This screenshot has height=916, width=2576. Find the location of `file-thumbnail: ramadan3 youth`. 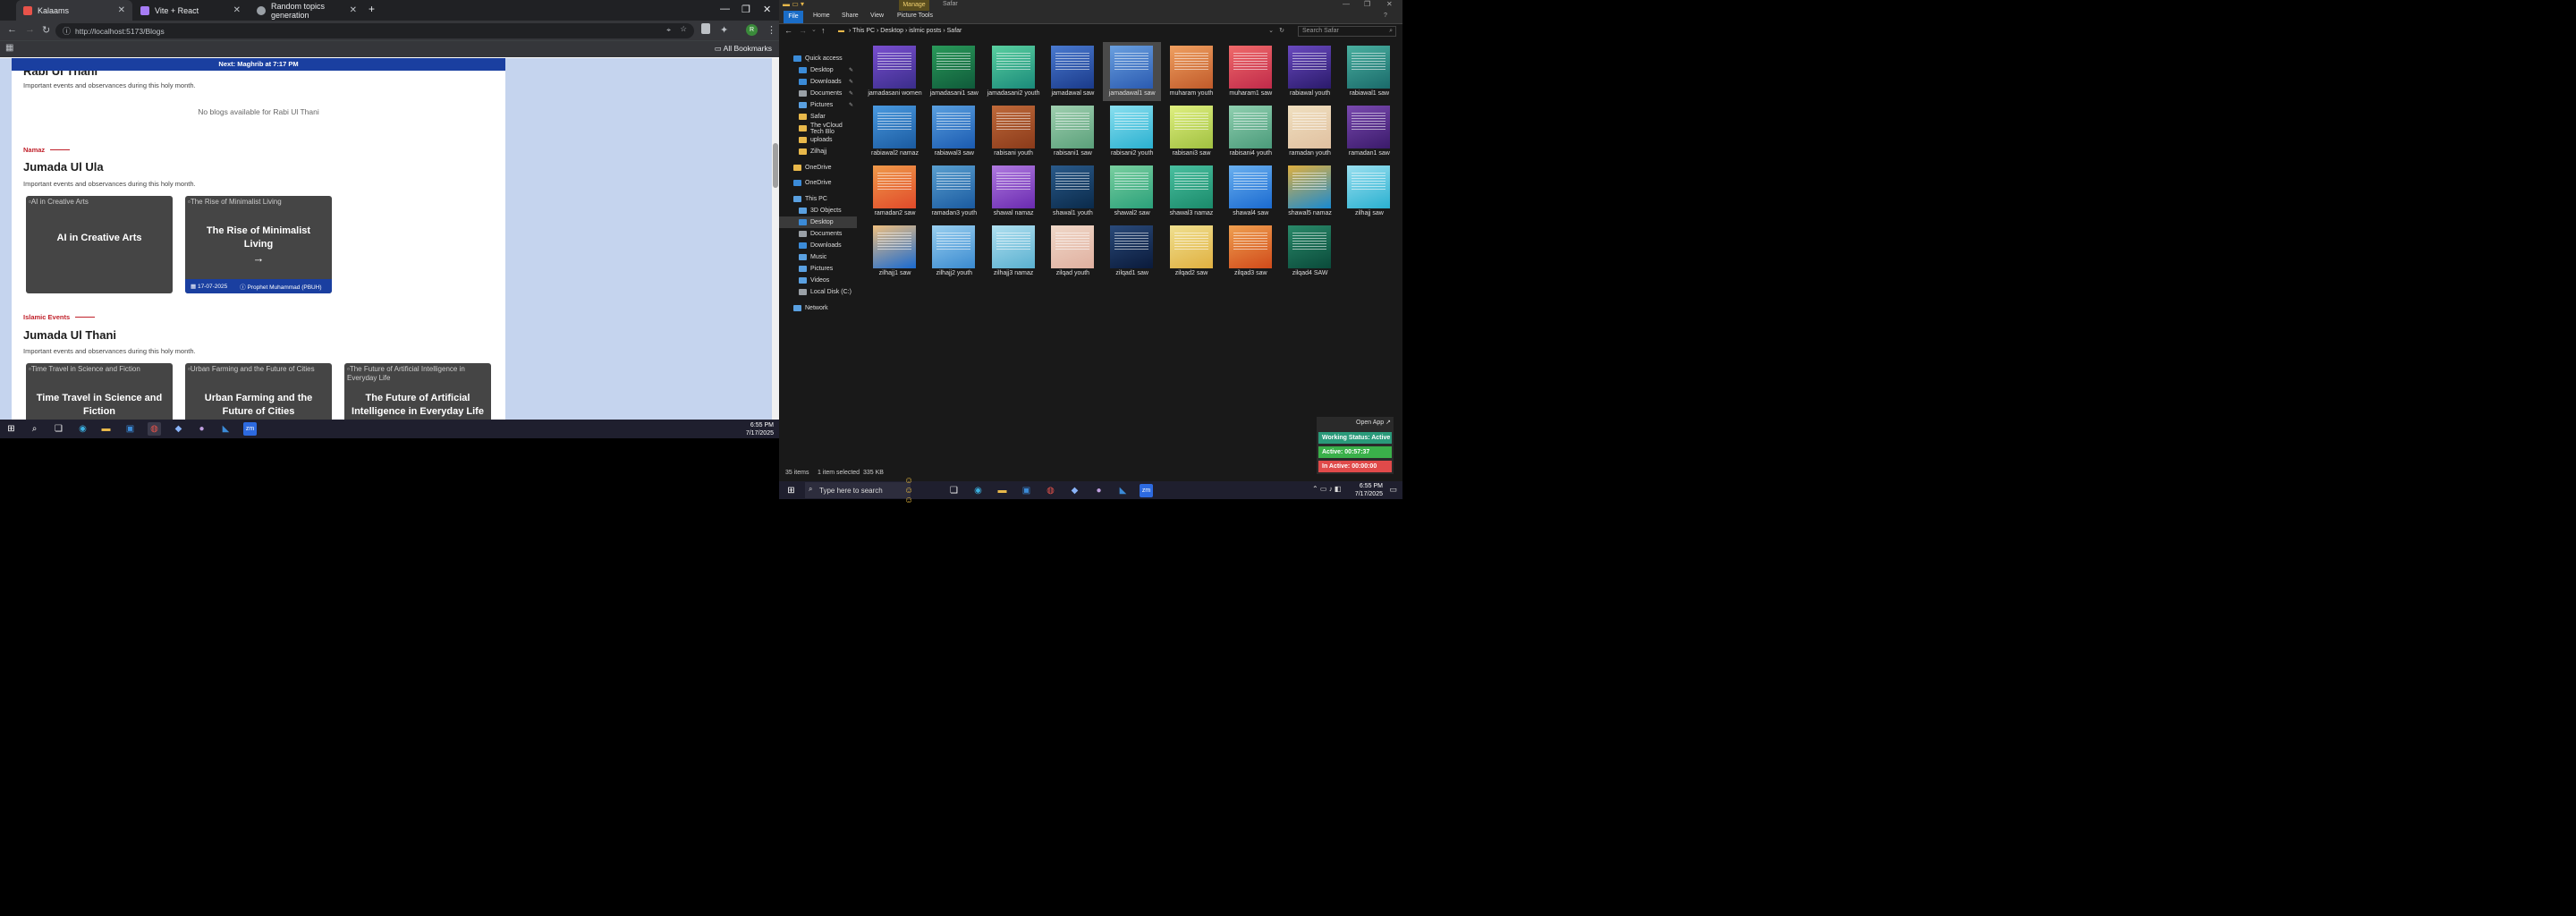

file-thumbnail: ramadan3 youth is located at coordinates (954, 191).